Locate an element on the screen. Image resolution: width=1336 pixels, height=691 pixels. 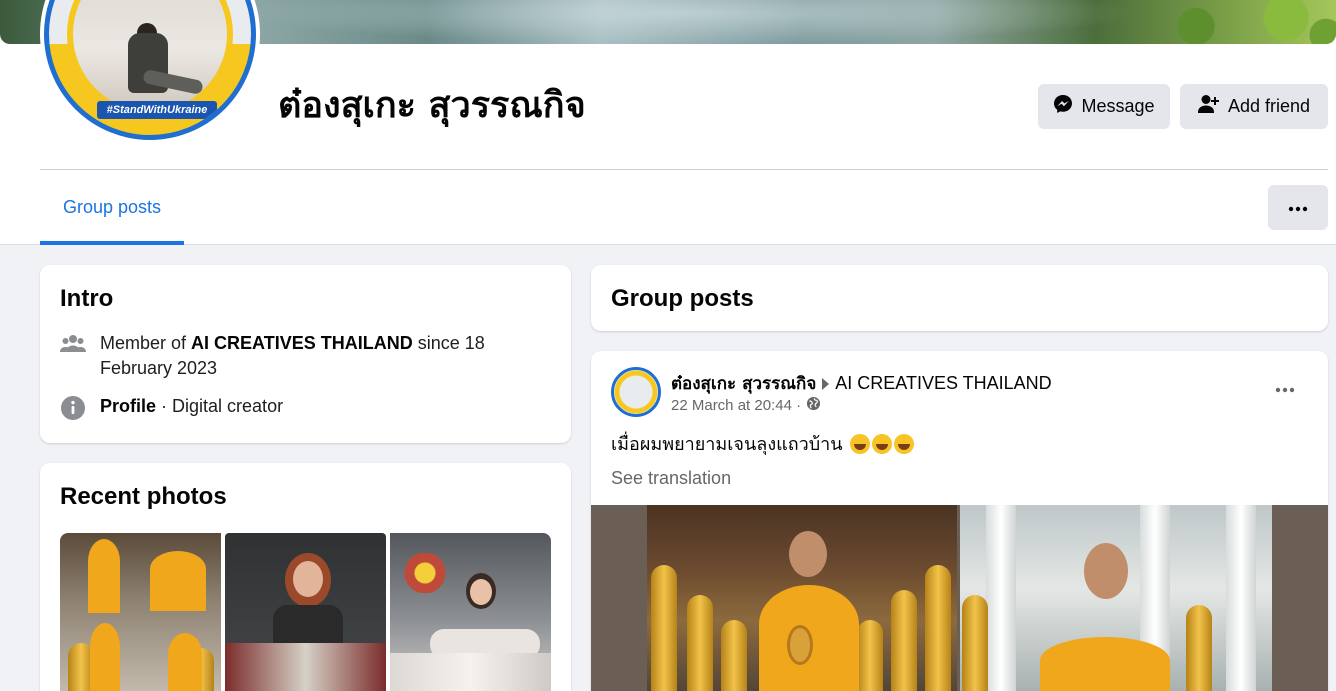
message-button: Message is located at coordinates (1104, 106).